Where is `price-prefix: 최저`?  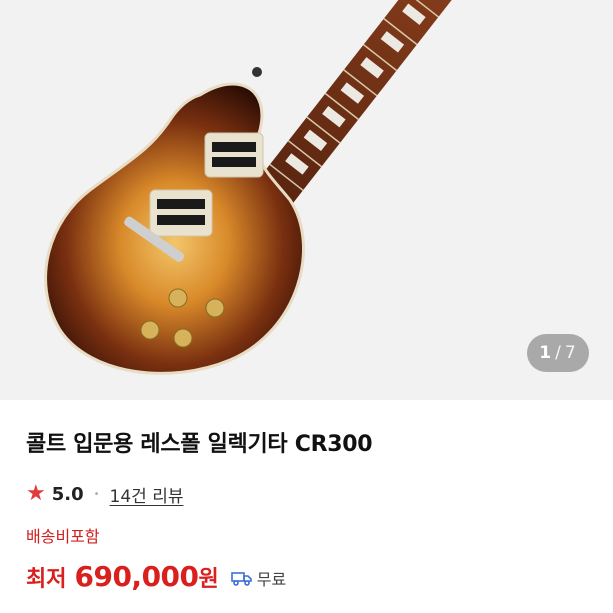 price-prefix: 최저 is located at coordinates (46, 579).